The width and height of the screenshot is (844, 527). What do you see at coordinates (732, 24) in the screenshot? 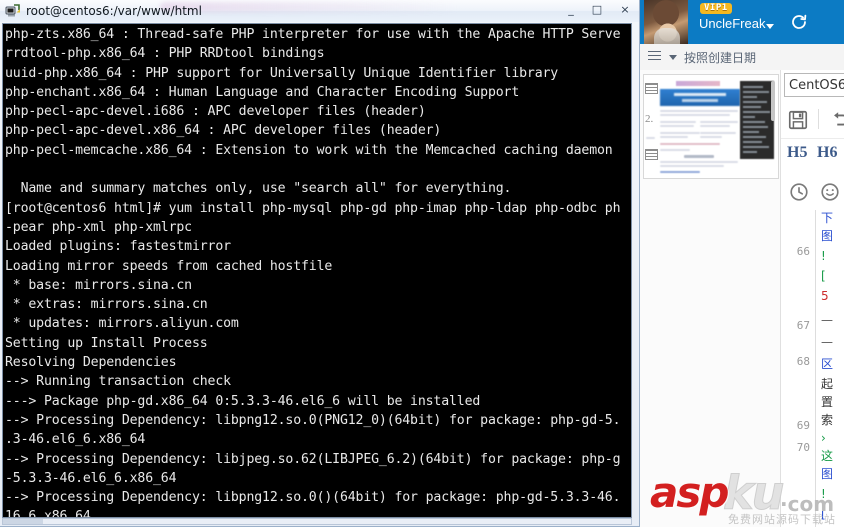
I see `user-name: UncleFreak` at bounding box center [732, 24].